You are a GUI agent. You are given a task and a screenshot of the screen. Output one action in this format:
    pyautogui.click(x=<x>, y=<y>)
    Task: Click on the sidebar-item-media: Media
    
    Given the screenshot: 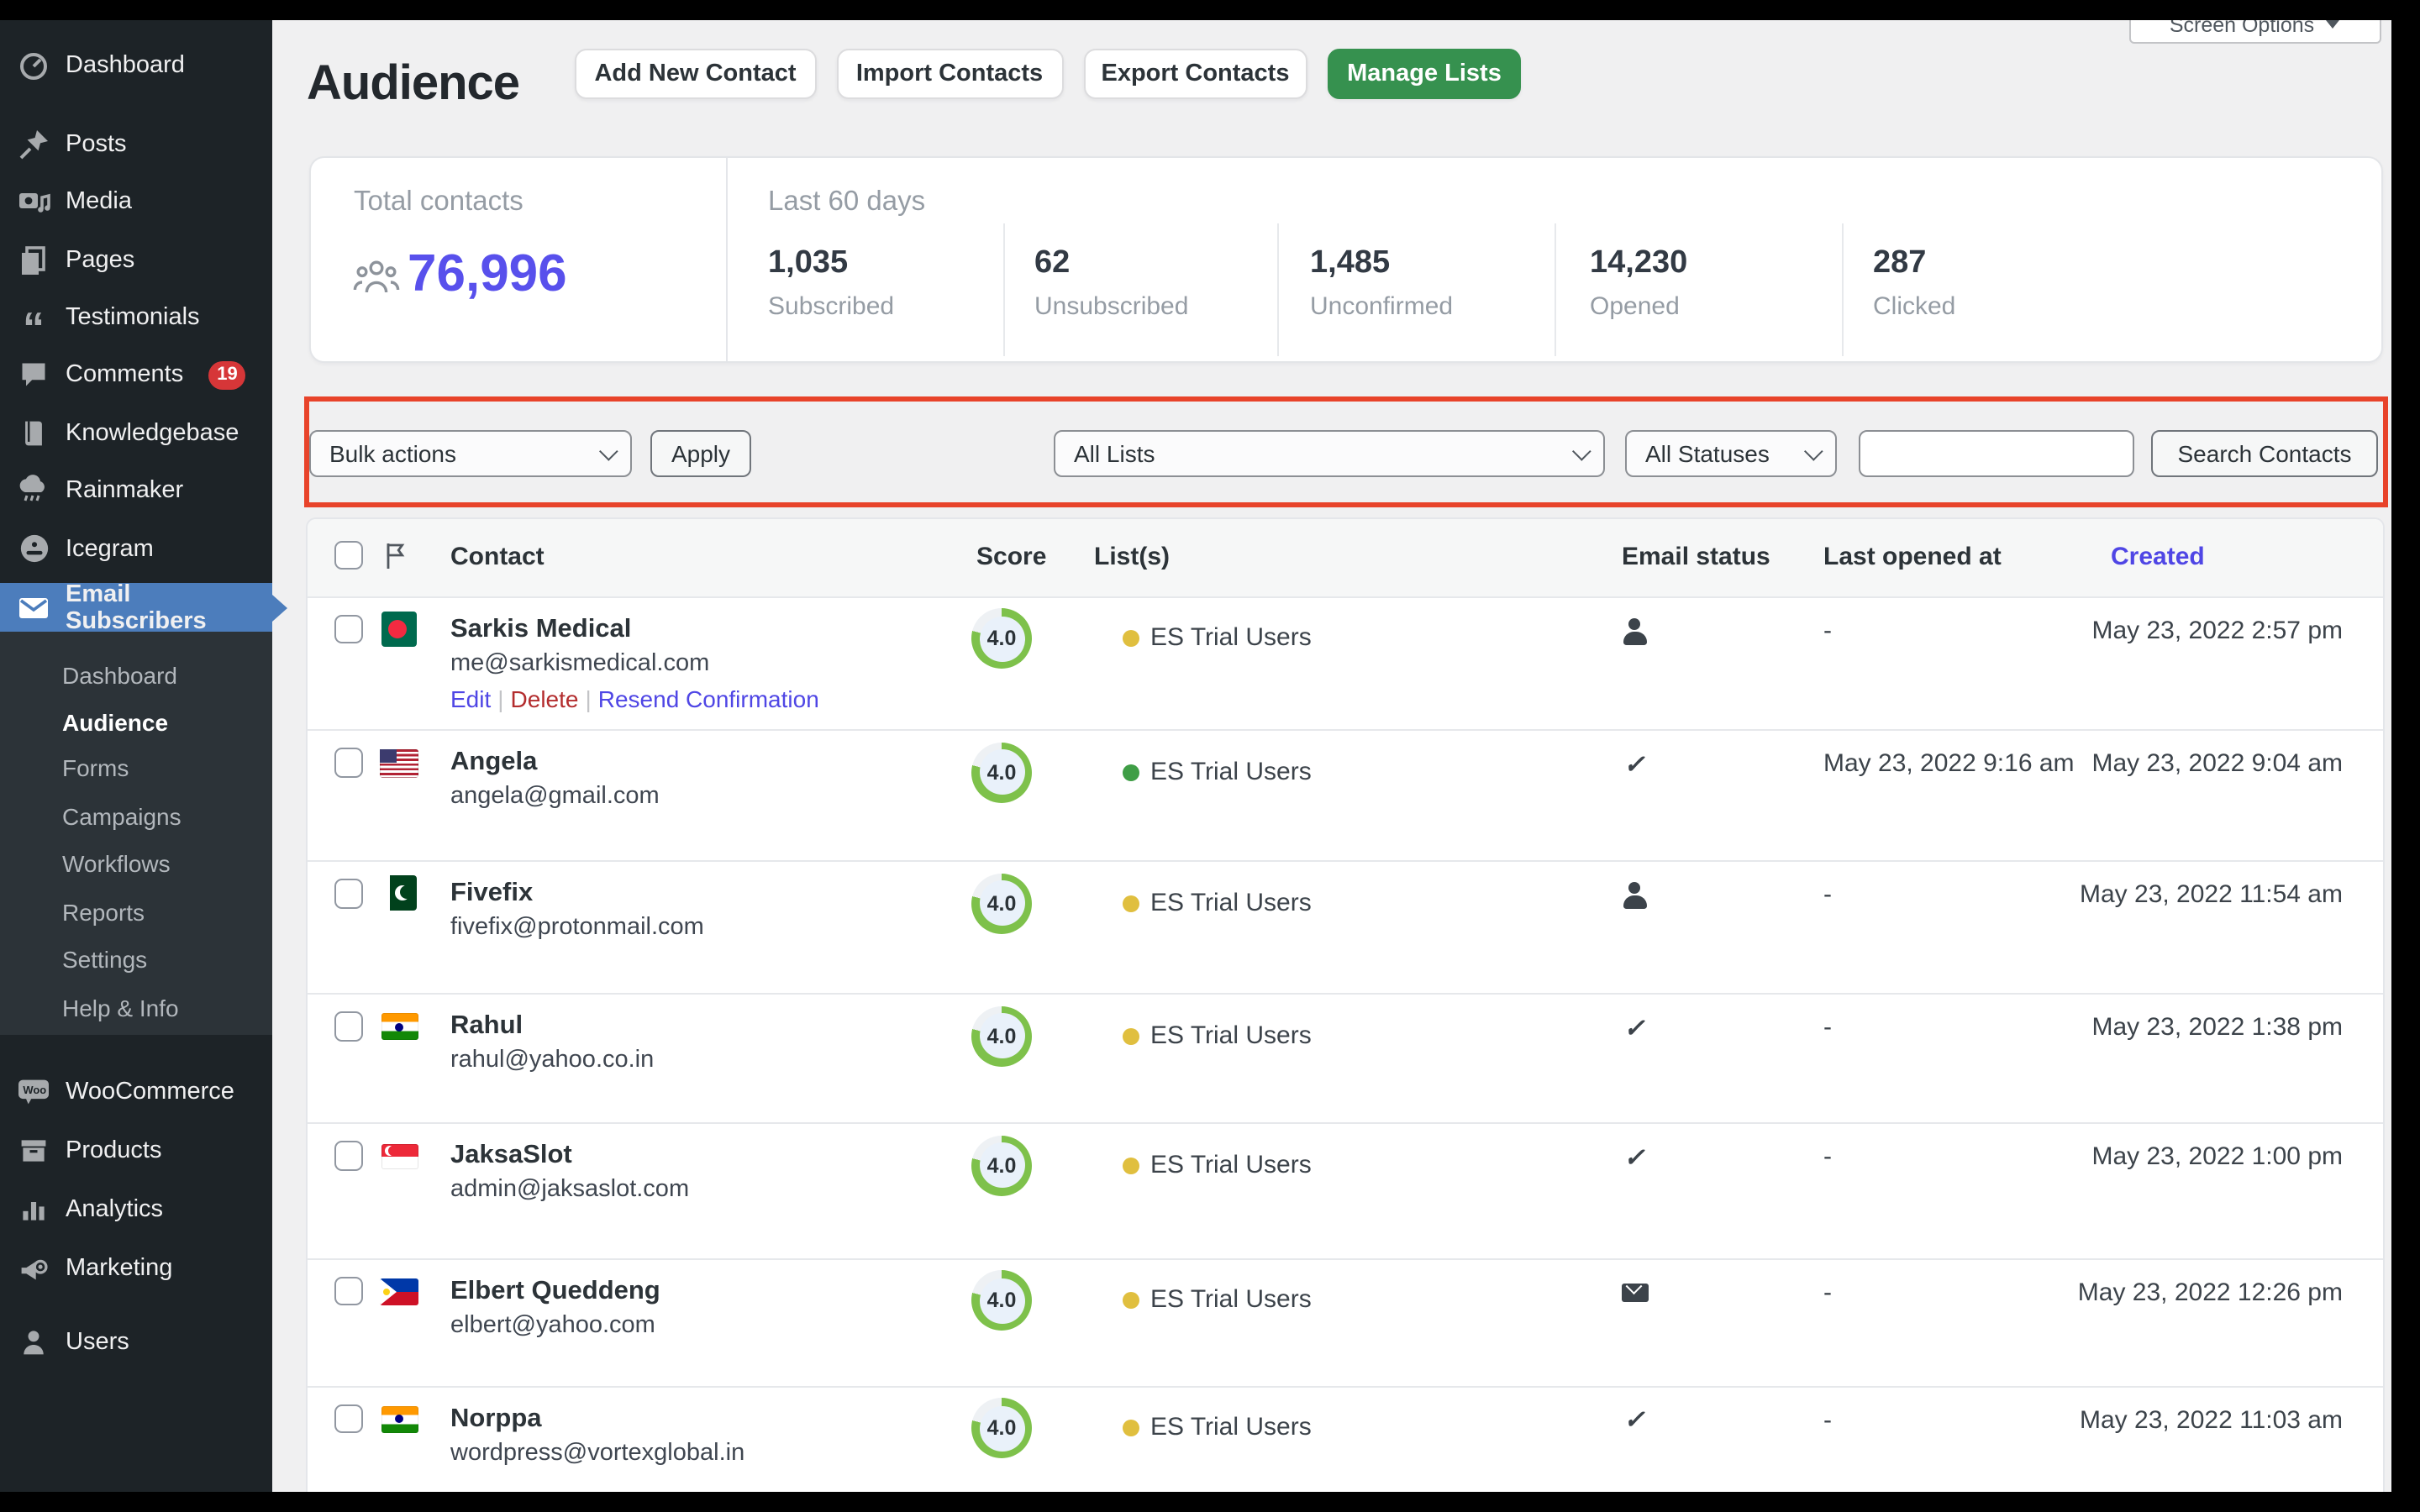 What is the action you would take?
    pyautogui.click(x=135, y=201)
    